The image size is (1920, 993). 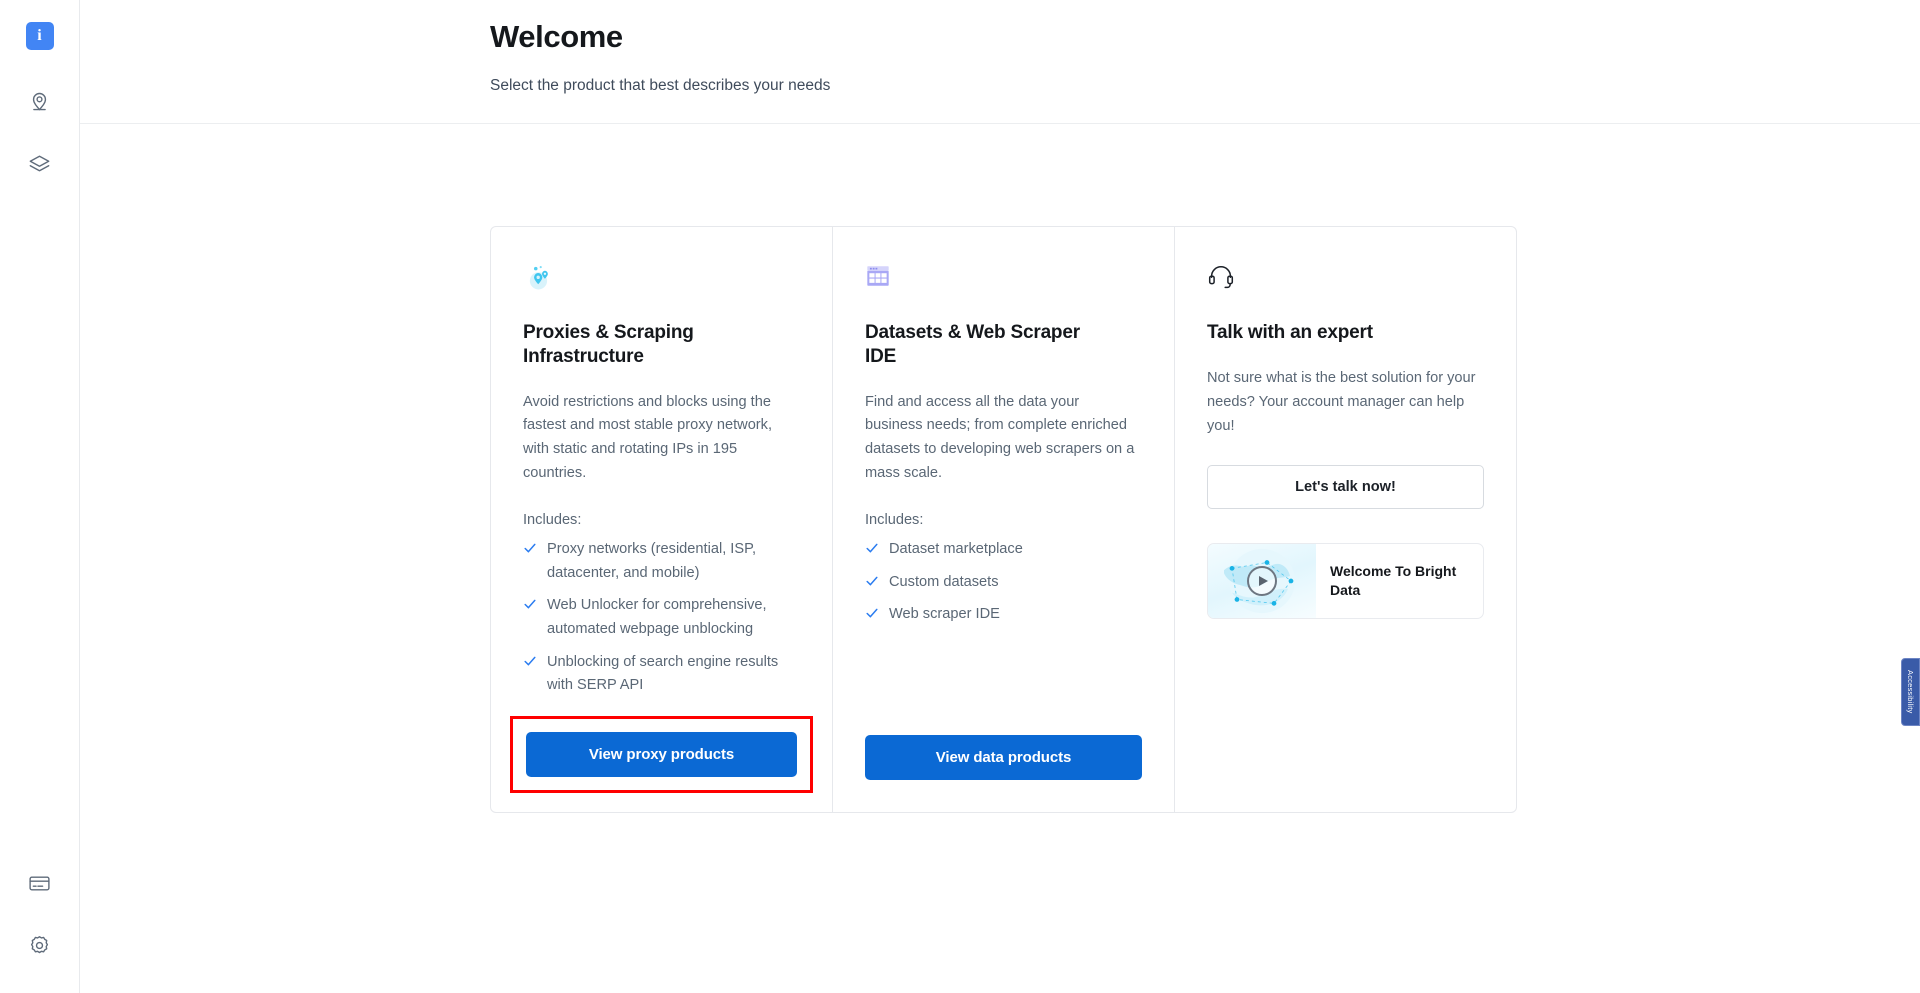 I want to click on gear-icon, so click(x=39, y=945).